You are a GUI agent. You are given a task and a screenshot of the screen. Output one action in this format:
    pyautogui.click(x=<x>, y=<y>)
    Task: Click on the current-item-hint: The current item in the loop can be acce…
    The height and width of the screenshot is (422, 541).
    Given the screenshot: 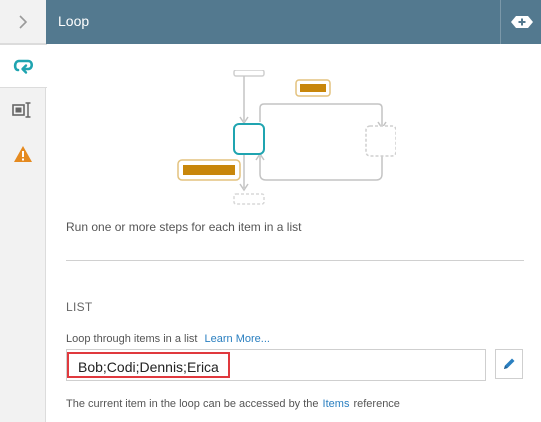 What is the action you would take?
    pyautogui.click(x=233, y=404)
    